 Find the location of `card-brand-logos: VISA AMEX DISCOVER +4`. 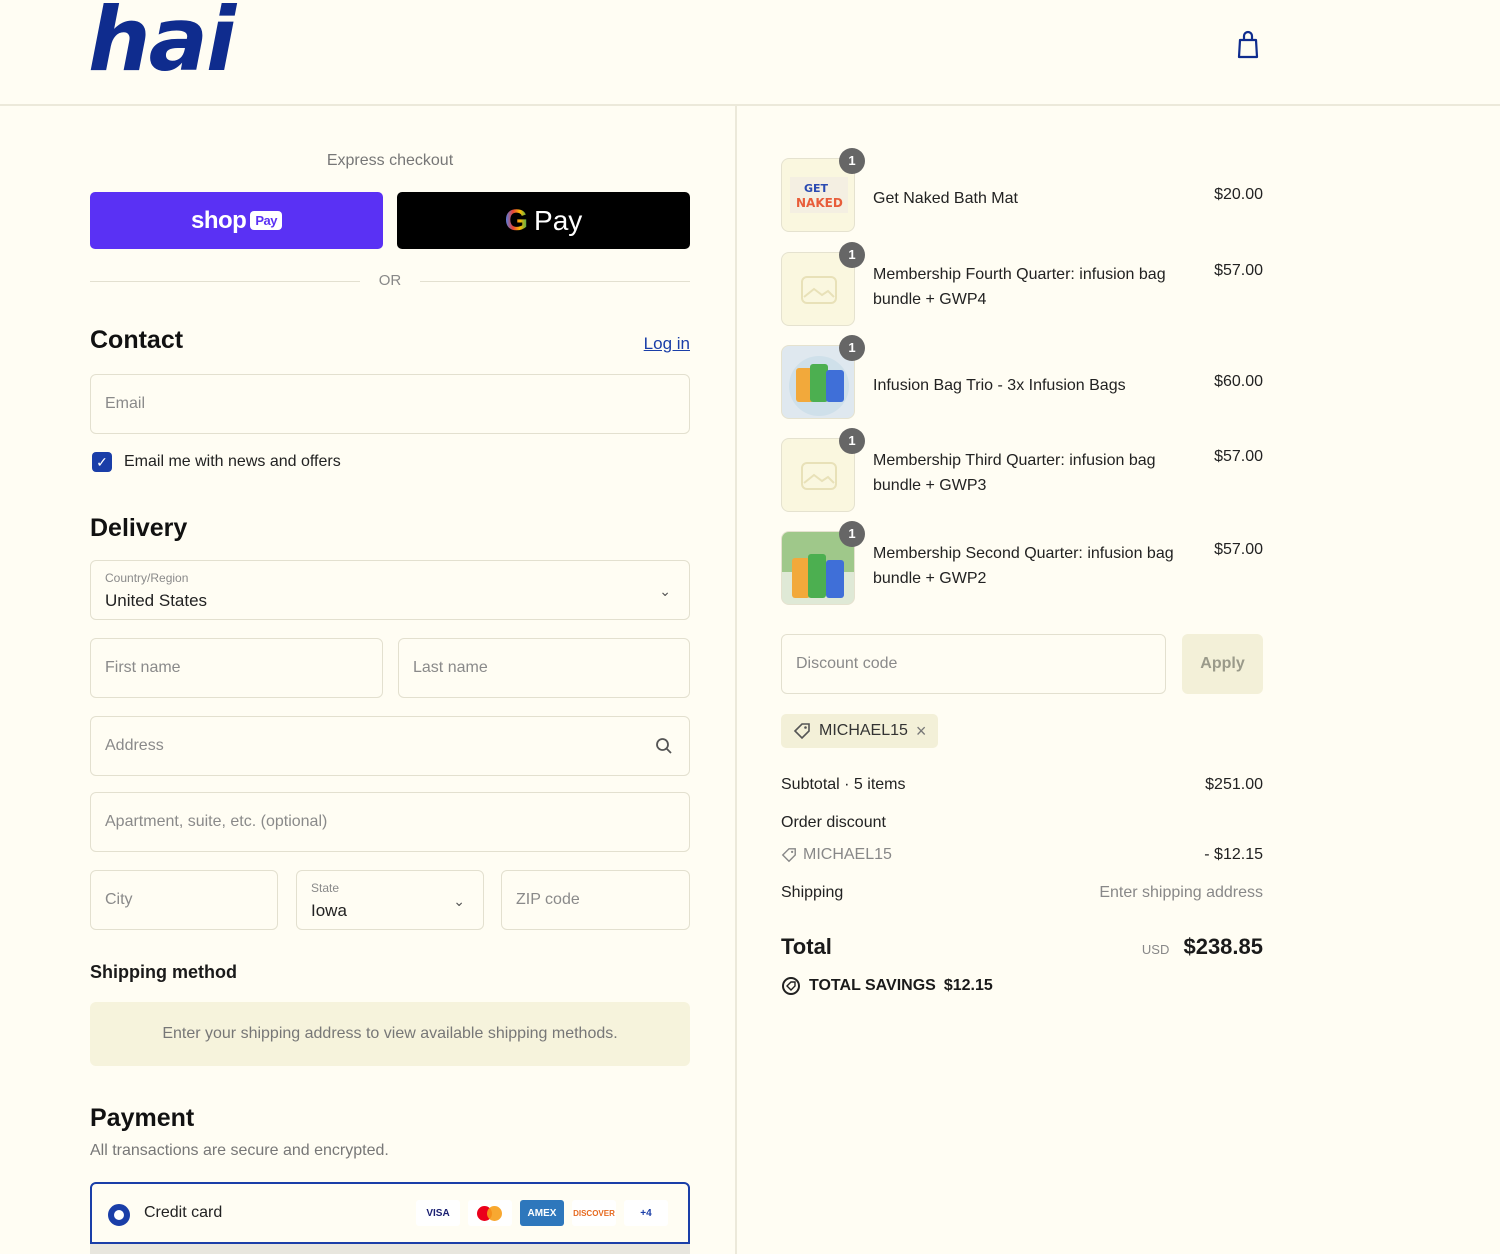

card-brand-logos: VISA AMEX DISCOVER +4 is located at coordinates (542, 1213).